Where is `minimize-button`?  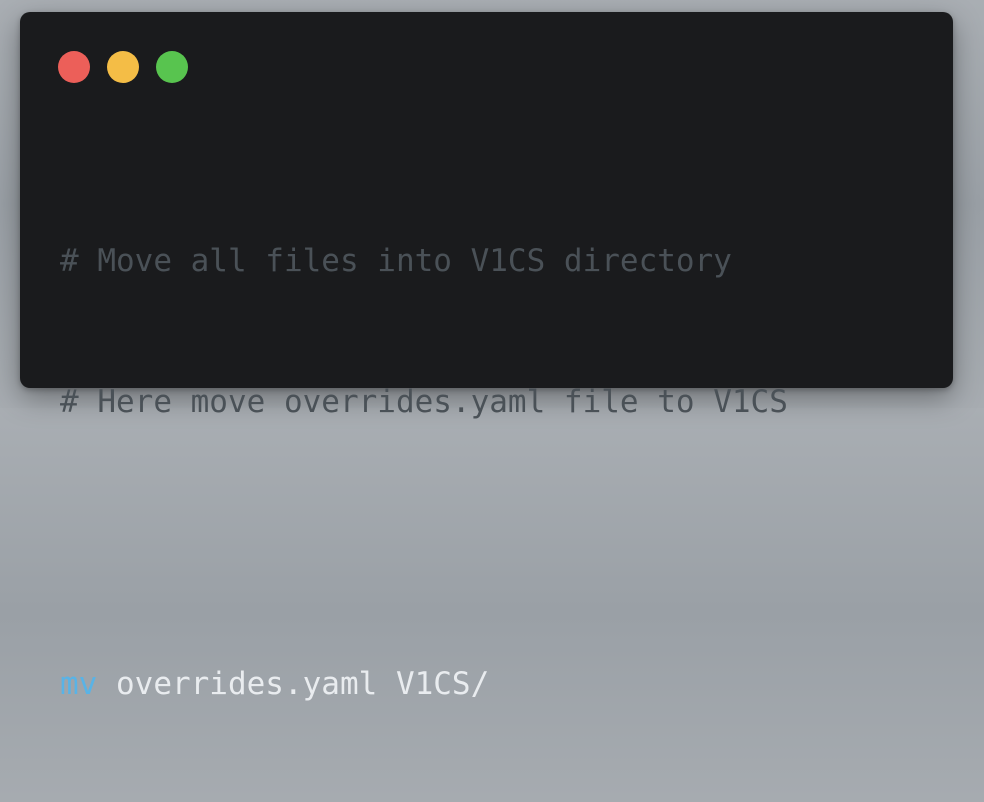 minimize-button is located at coordinates (123, 67).